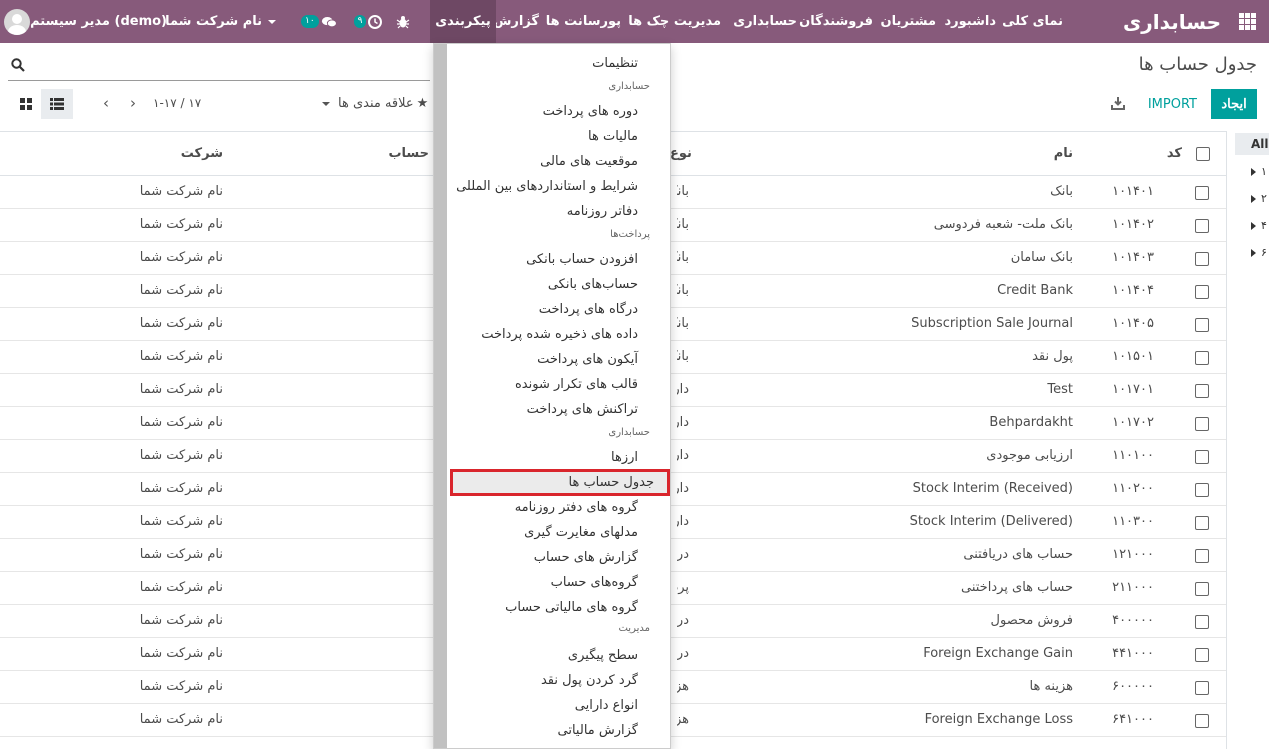  What do you see at coordinates (1247, 440) in the screenshot?
I see `side-panel: All ۱ ۲ ۴ ۶` at bounding box center [1247, 440].